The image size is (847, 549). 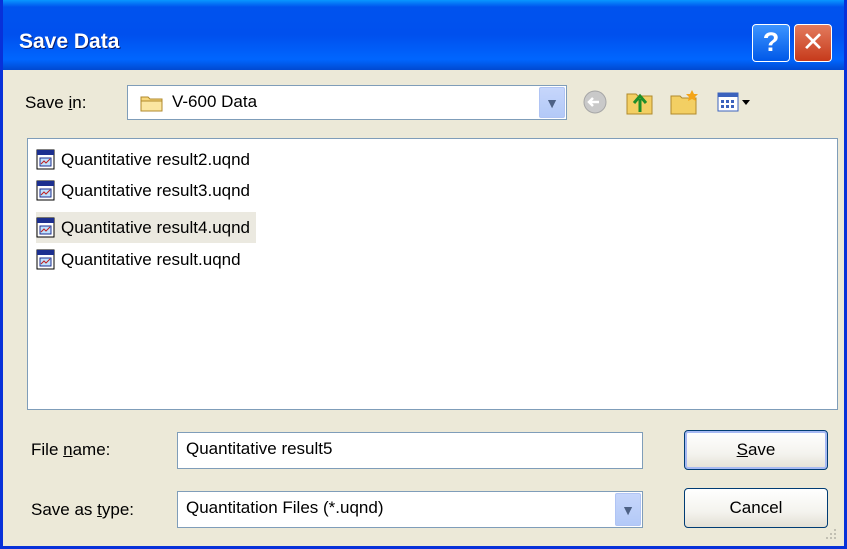 I want to click on up-one-level-icon, so click(x=640, y=102).